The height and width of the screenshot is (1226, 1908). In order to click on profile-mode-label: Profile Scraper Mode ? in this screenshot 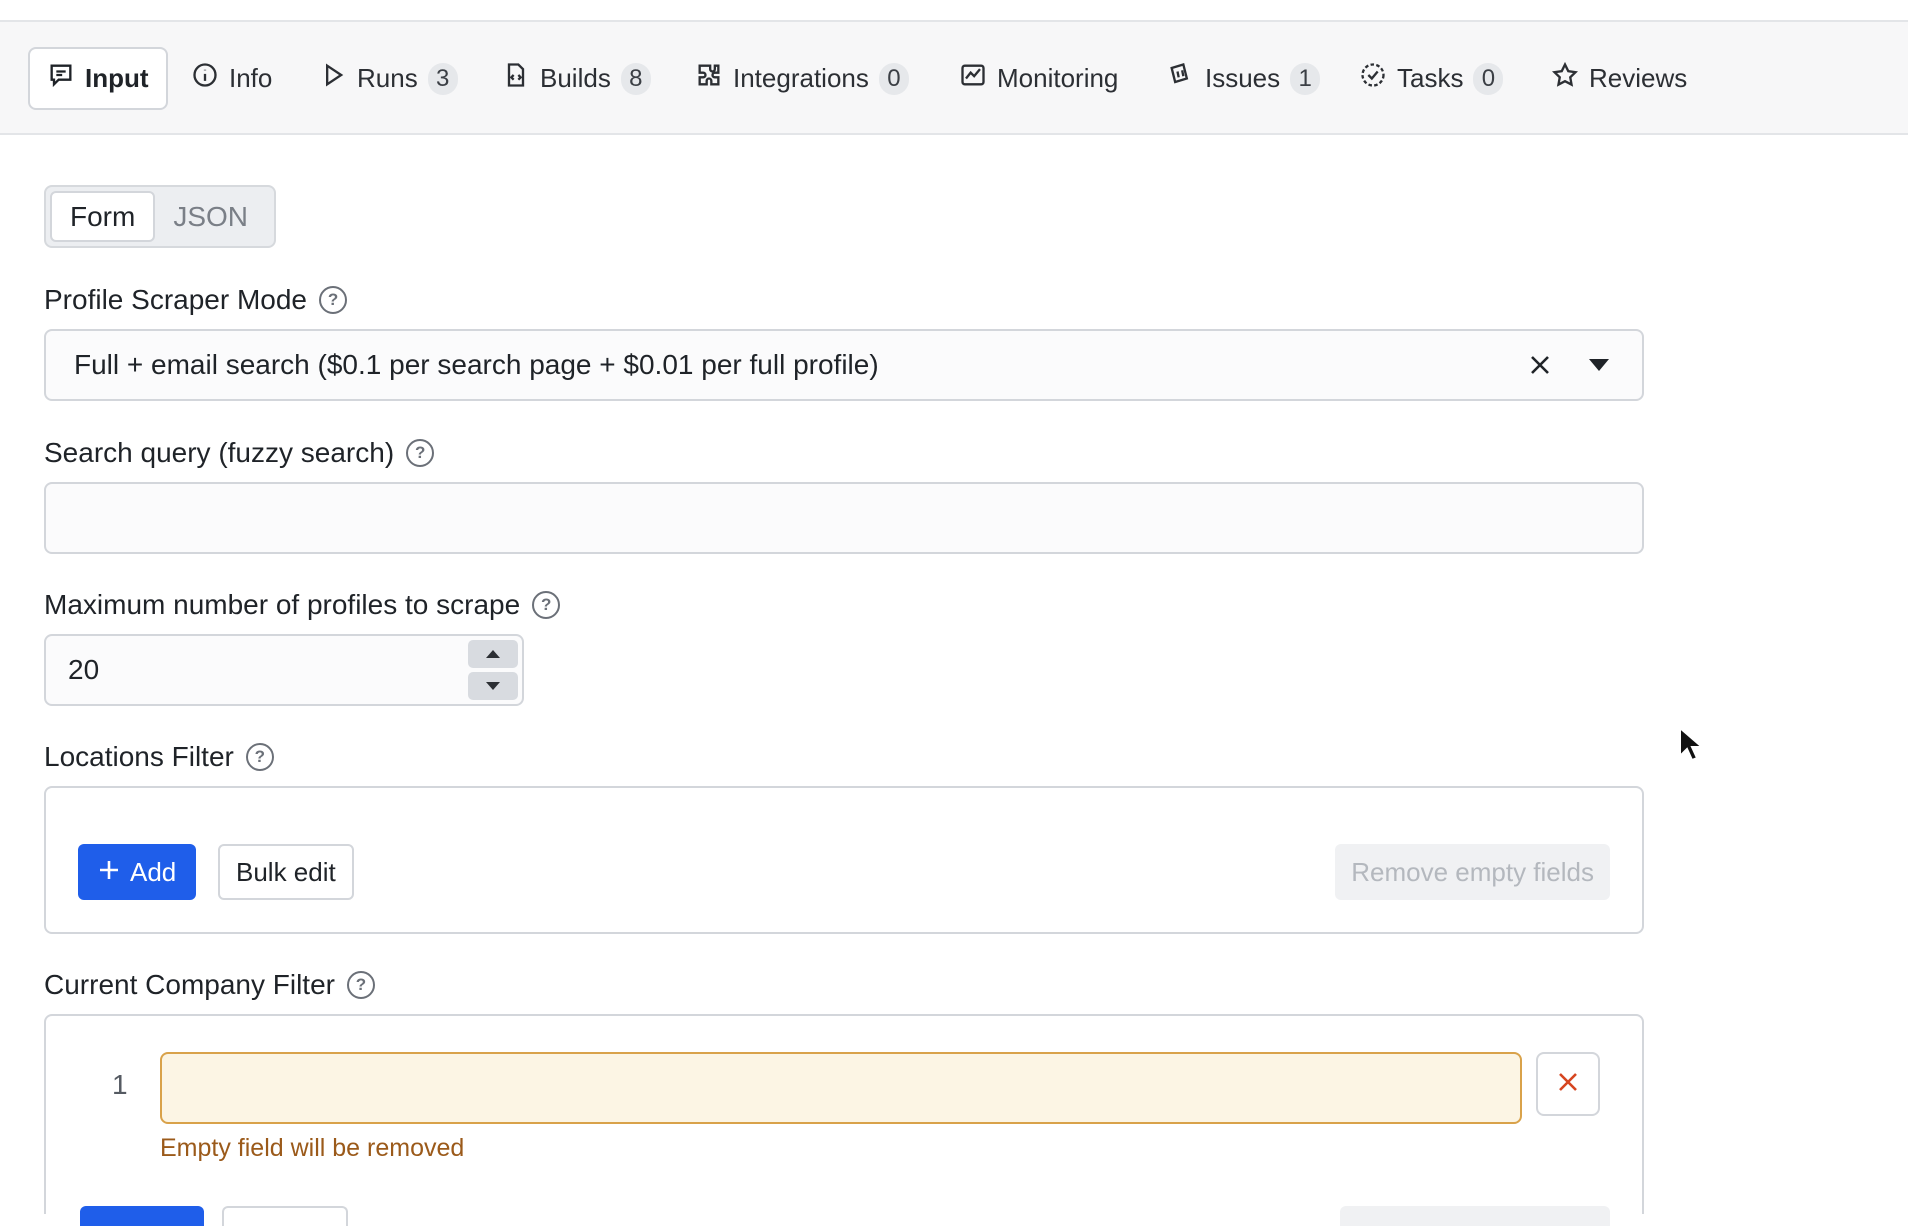, I will do `click(196, 300)`.